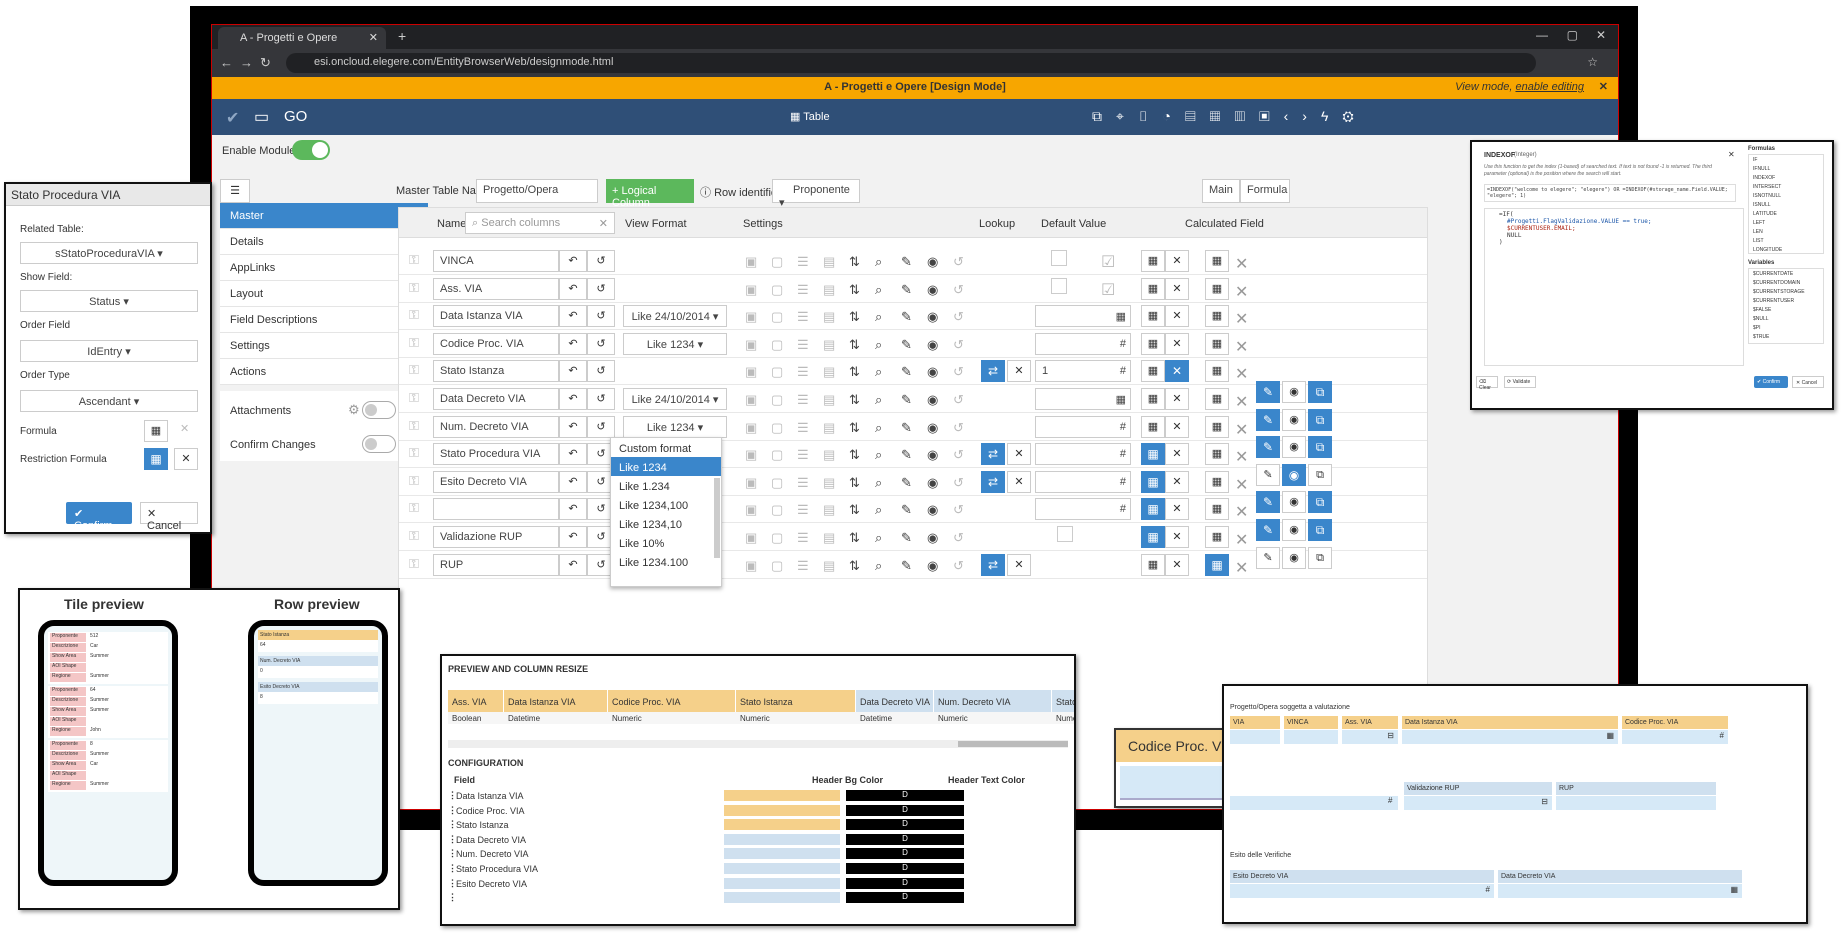 The width and height of the screenshot is (1844, 938). Describe the element at coordinates (1786, 223) in the screenshot. I see `formula-list-item: LEFT` at that location.